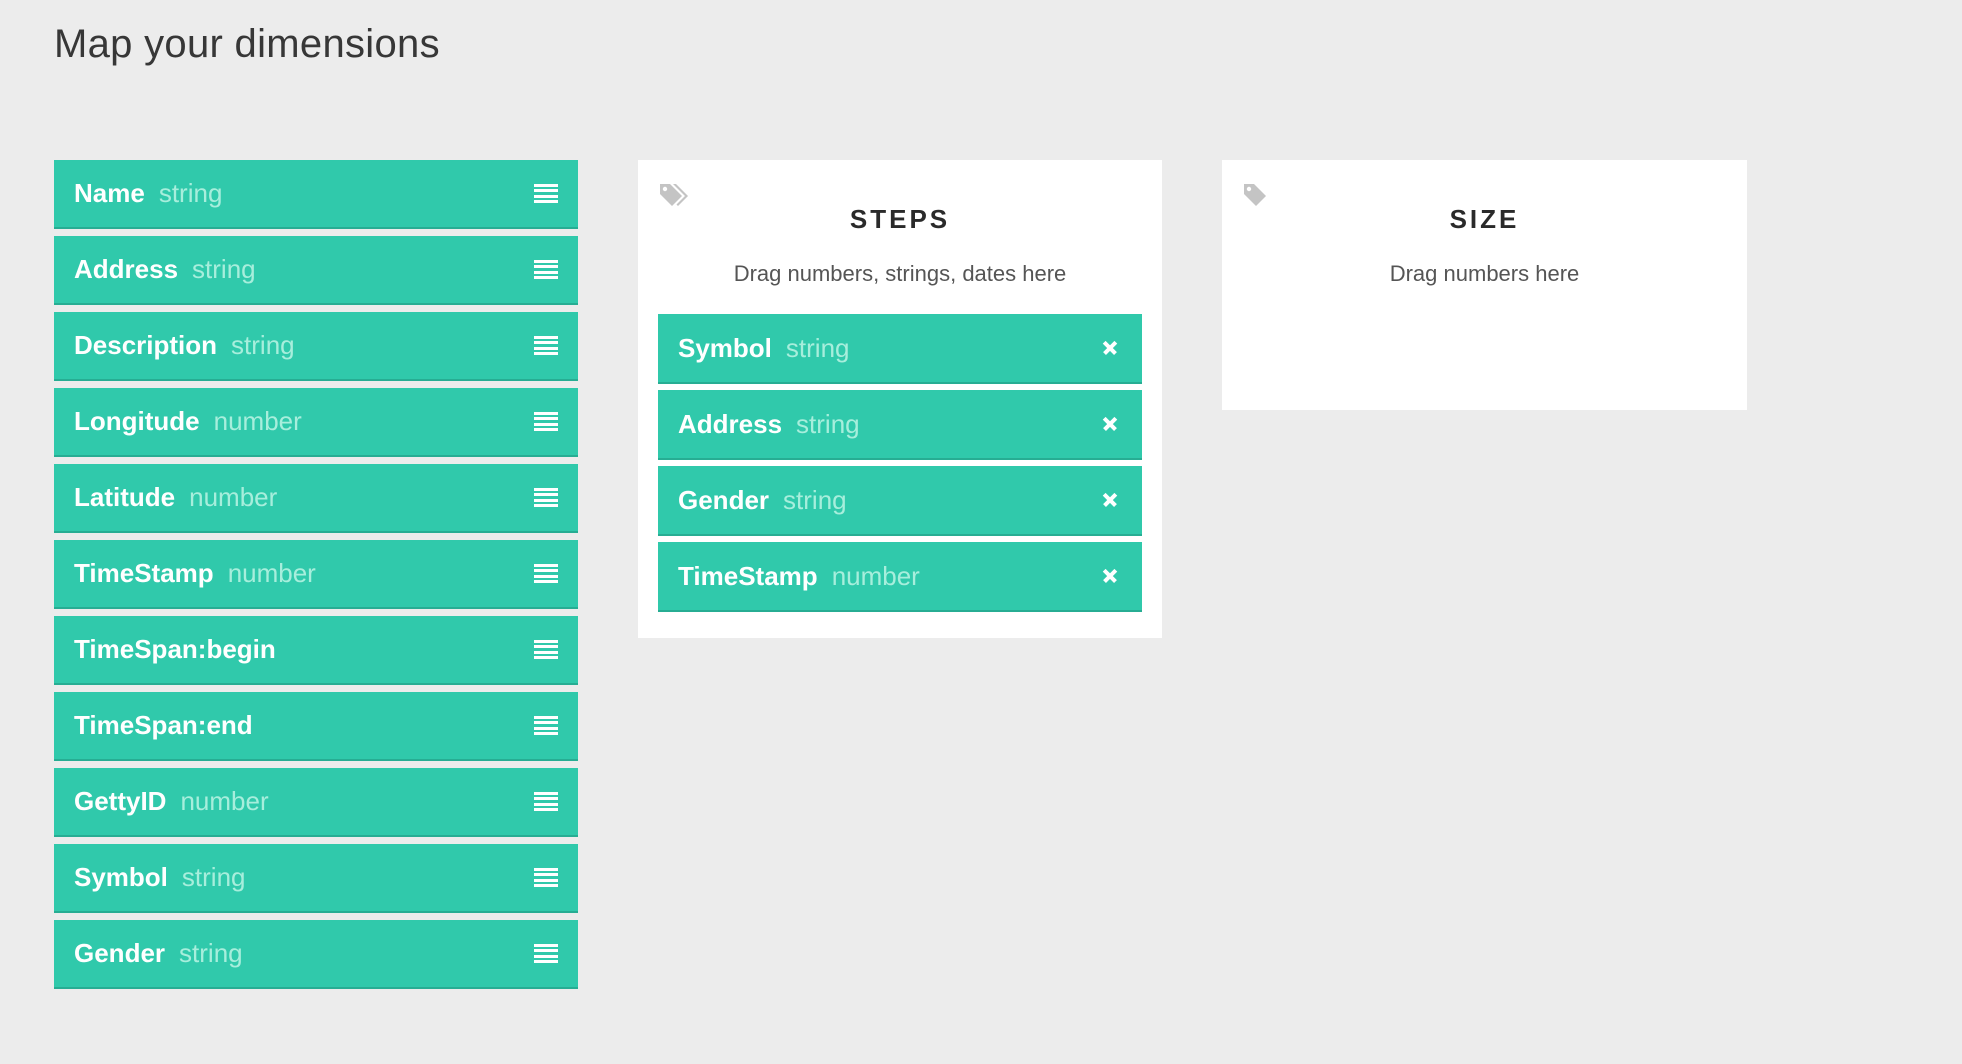  What do you see at coordinates (316, 802) in the screenshot?
I see `dimension-item: GettyID number` at bounding box center [316, 802].